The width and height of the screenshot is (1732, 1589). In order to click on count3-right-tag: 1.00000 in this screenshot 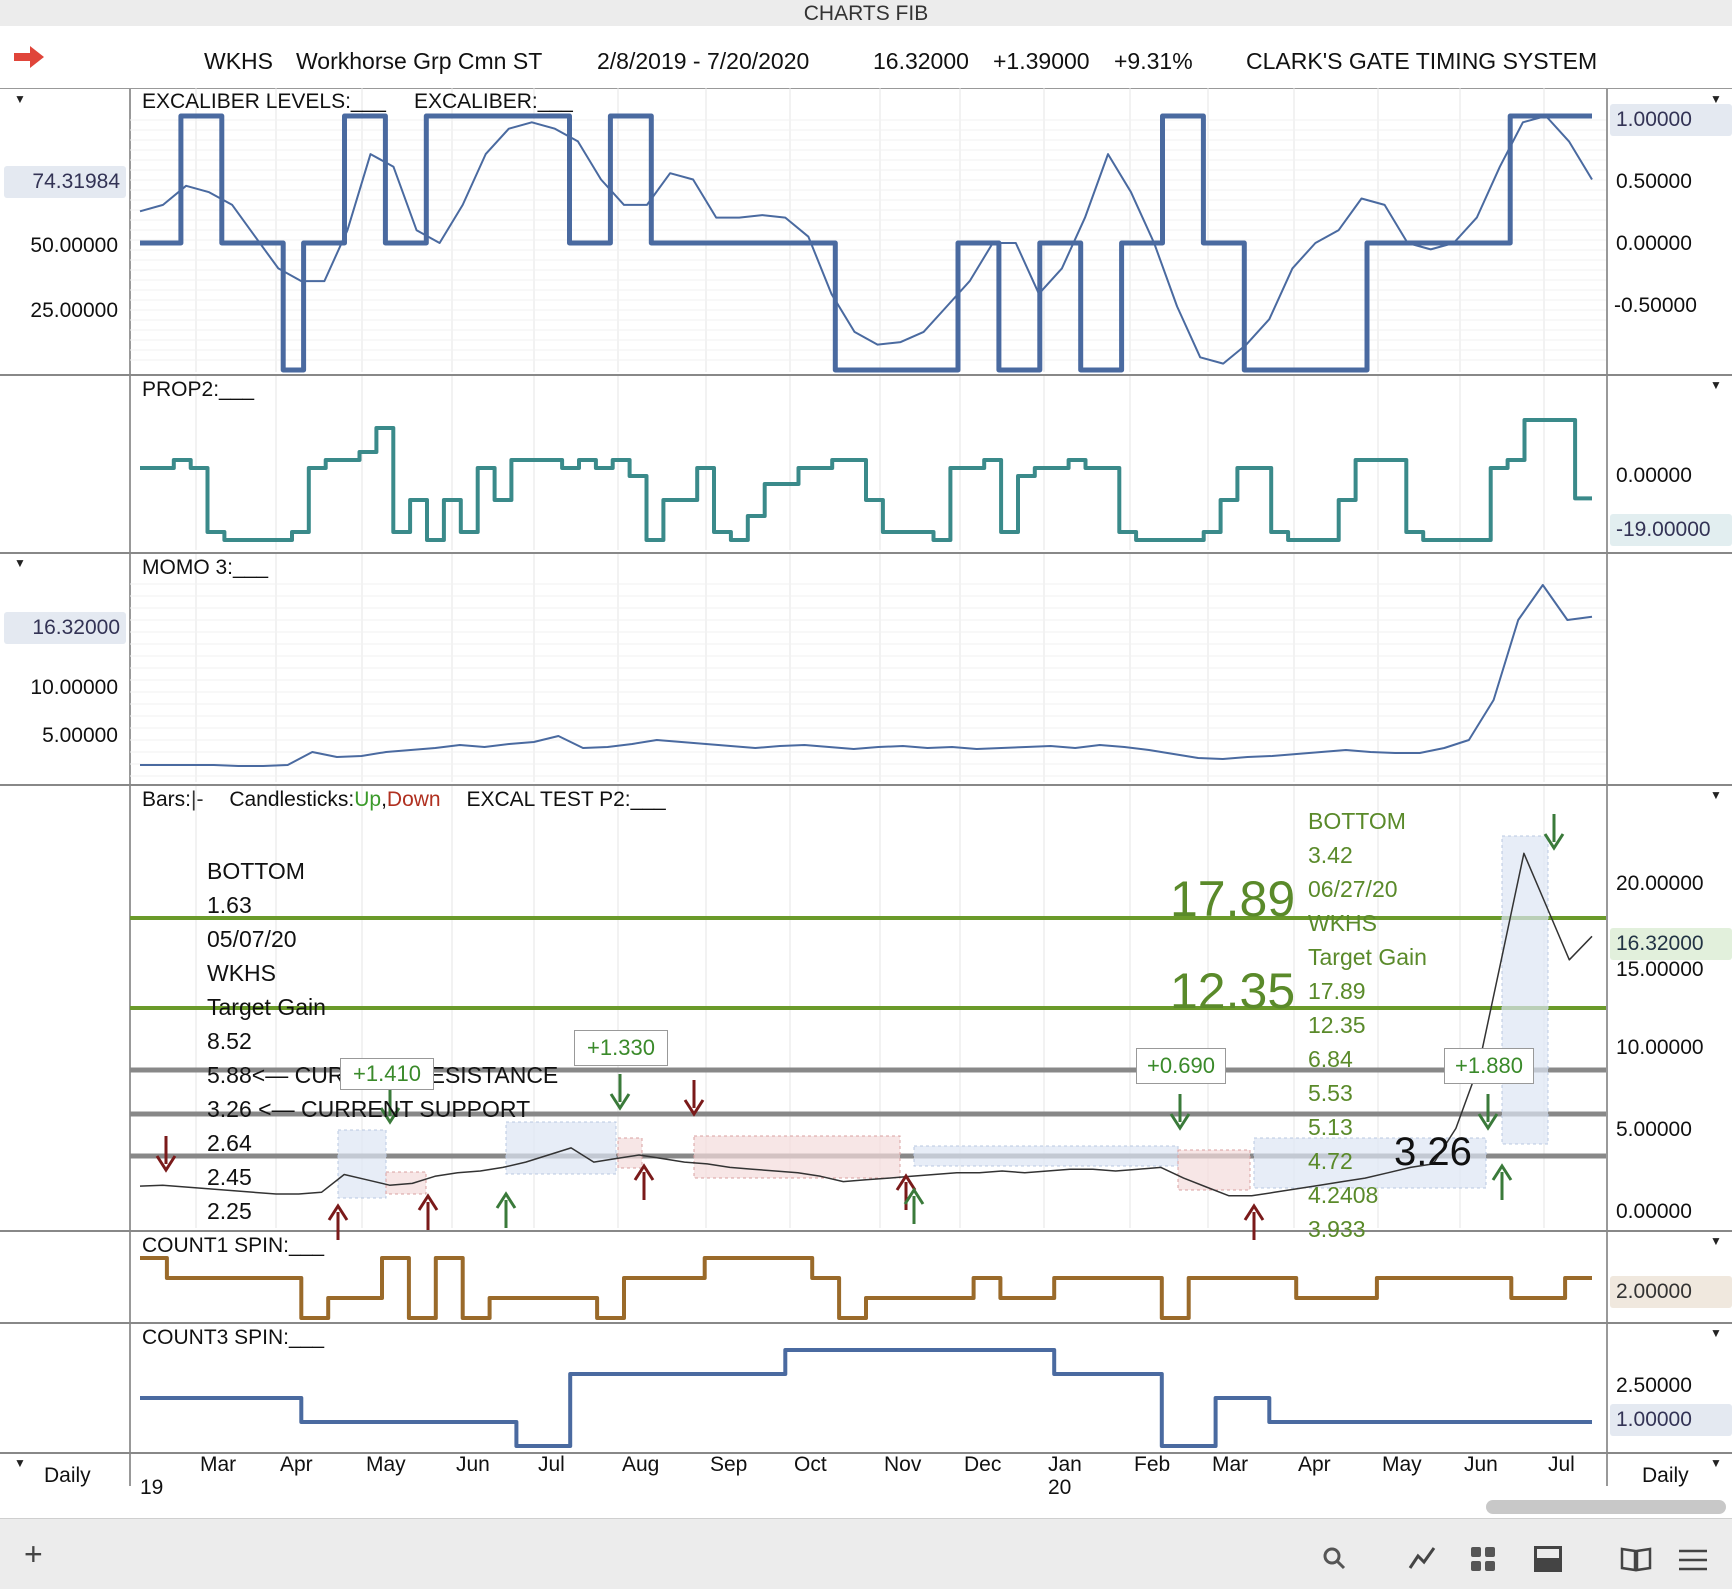, I will do `click(1671, 1420)`.